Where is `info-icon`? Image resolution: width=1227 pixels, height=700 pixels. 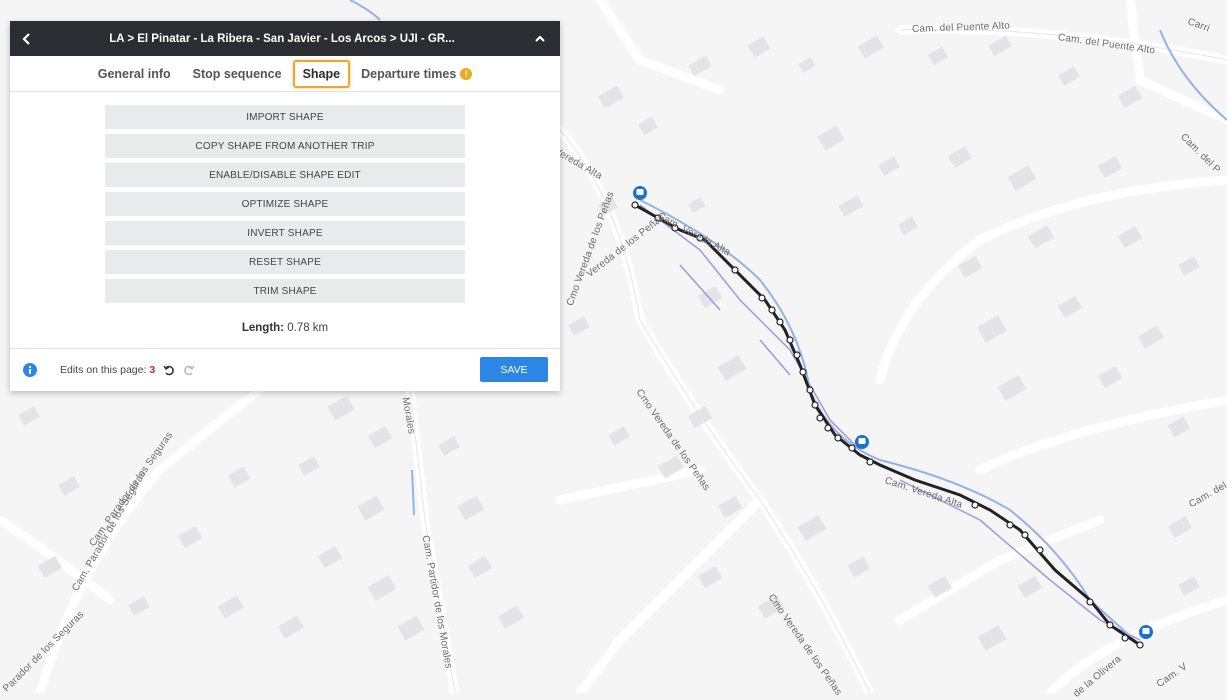
info-icon is located at coordinates (30, 370).